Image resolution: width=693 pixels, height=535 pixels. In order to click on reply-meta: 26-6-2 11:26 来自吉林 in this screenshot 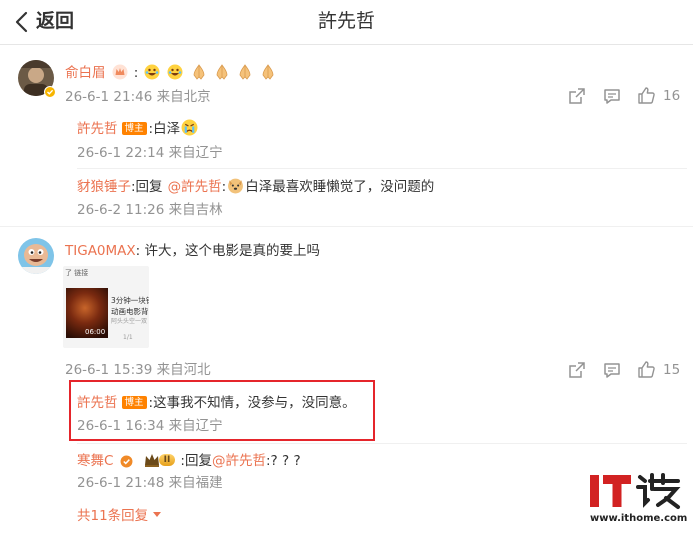, I will do `click(150, 210)`.